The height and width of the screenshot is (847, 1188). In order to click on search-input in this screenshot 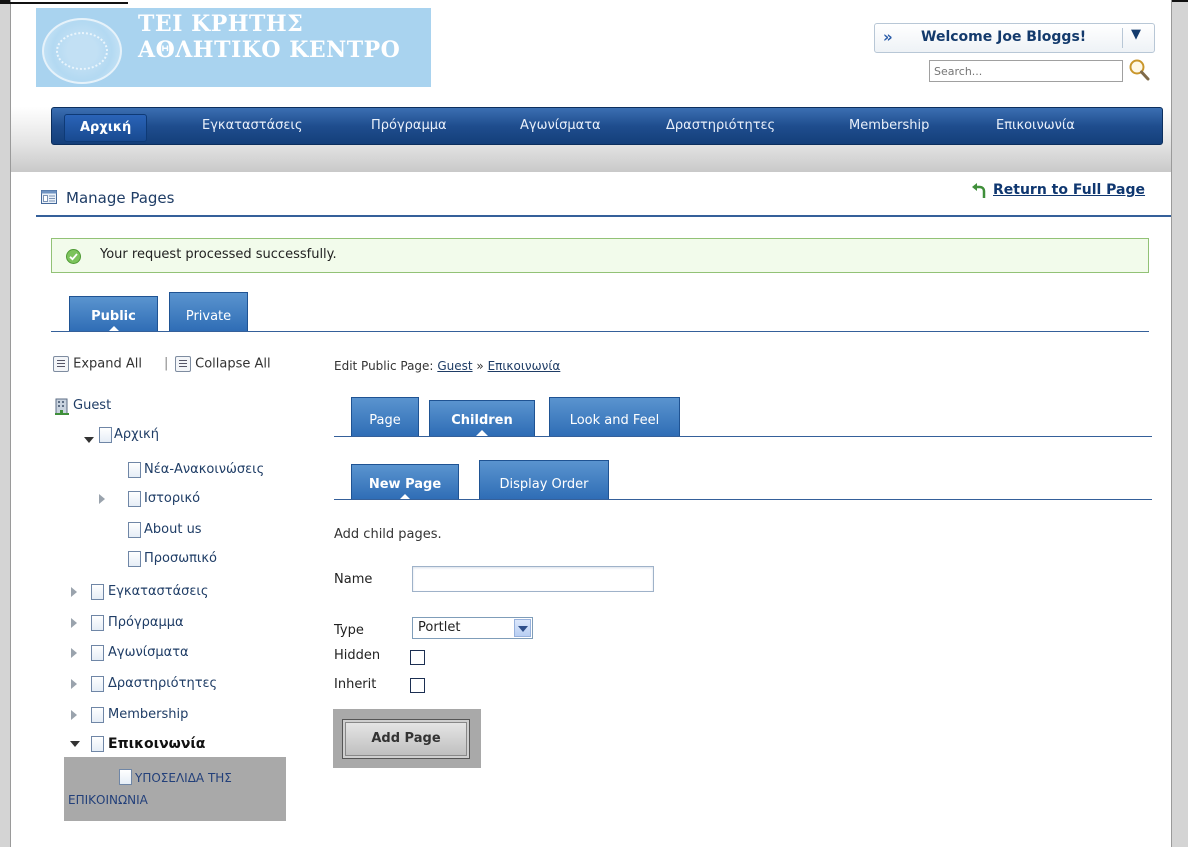, I will do `click(1026, 71)`.